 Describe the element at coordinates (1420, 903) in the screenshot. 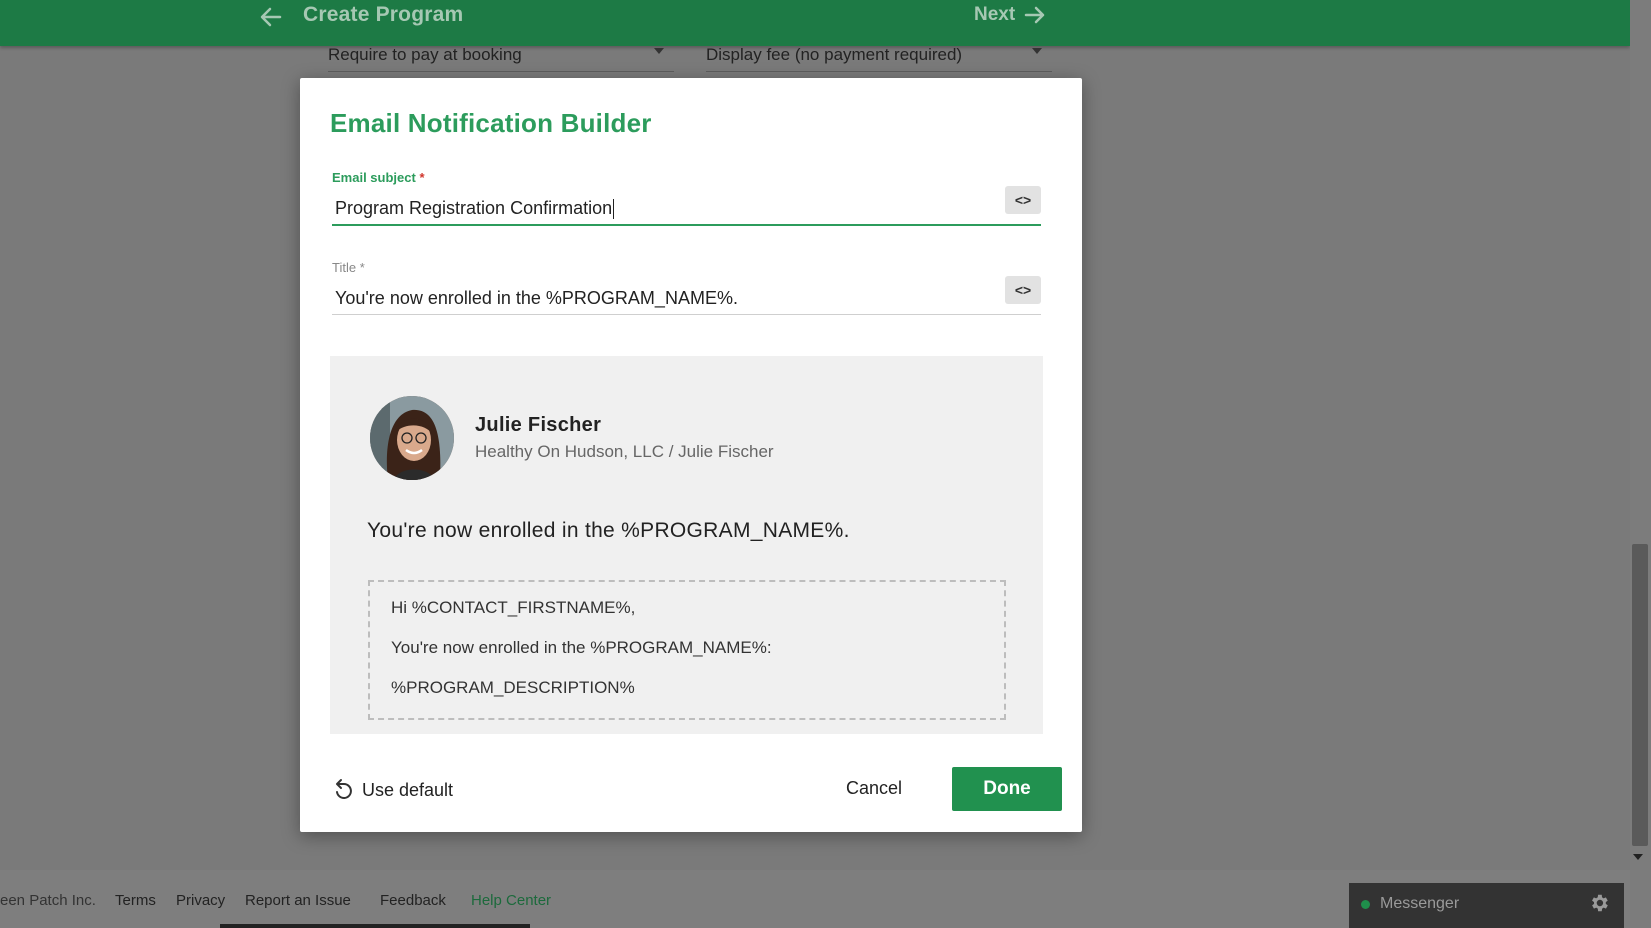

I see `messenger-label: Messenger` at that location.